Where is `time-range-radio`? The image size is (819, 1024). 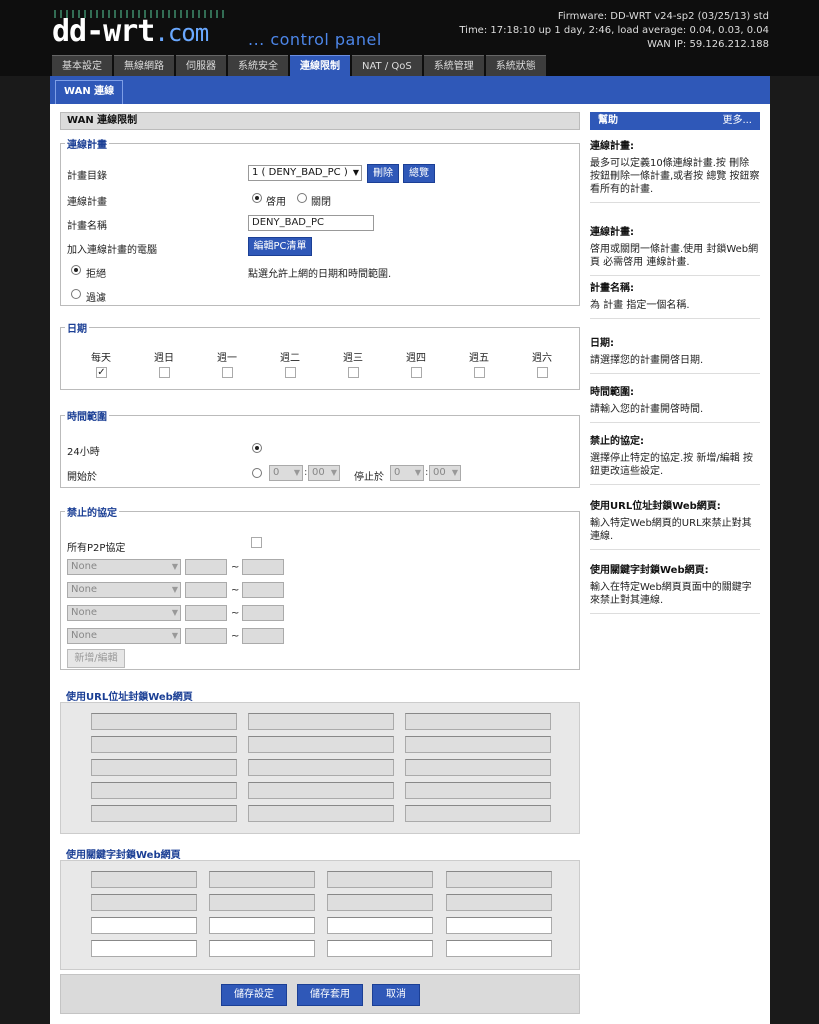
time-range-radio is located at coordinates (257, 473).